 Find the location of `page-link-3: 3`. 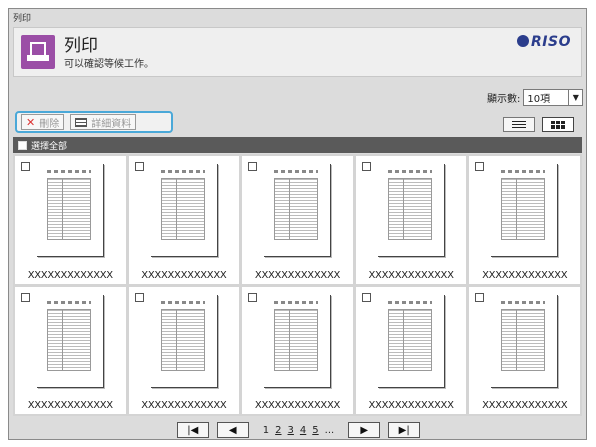

page-link-3: 3 is located at coordinates (291, 430).